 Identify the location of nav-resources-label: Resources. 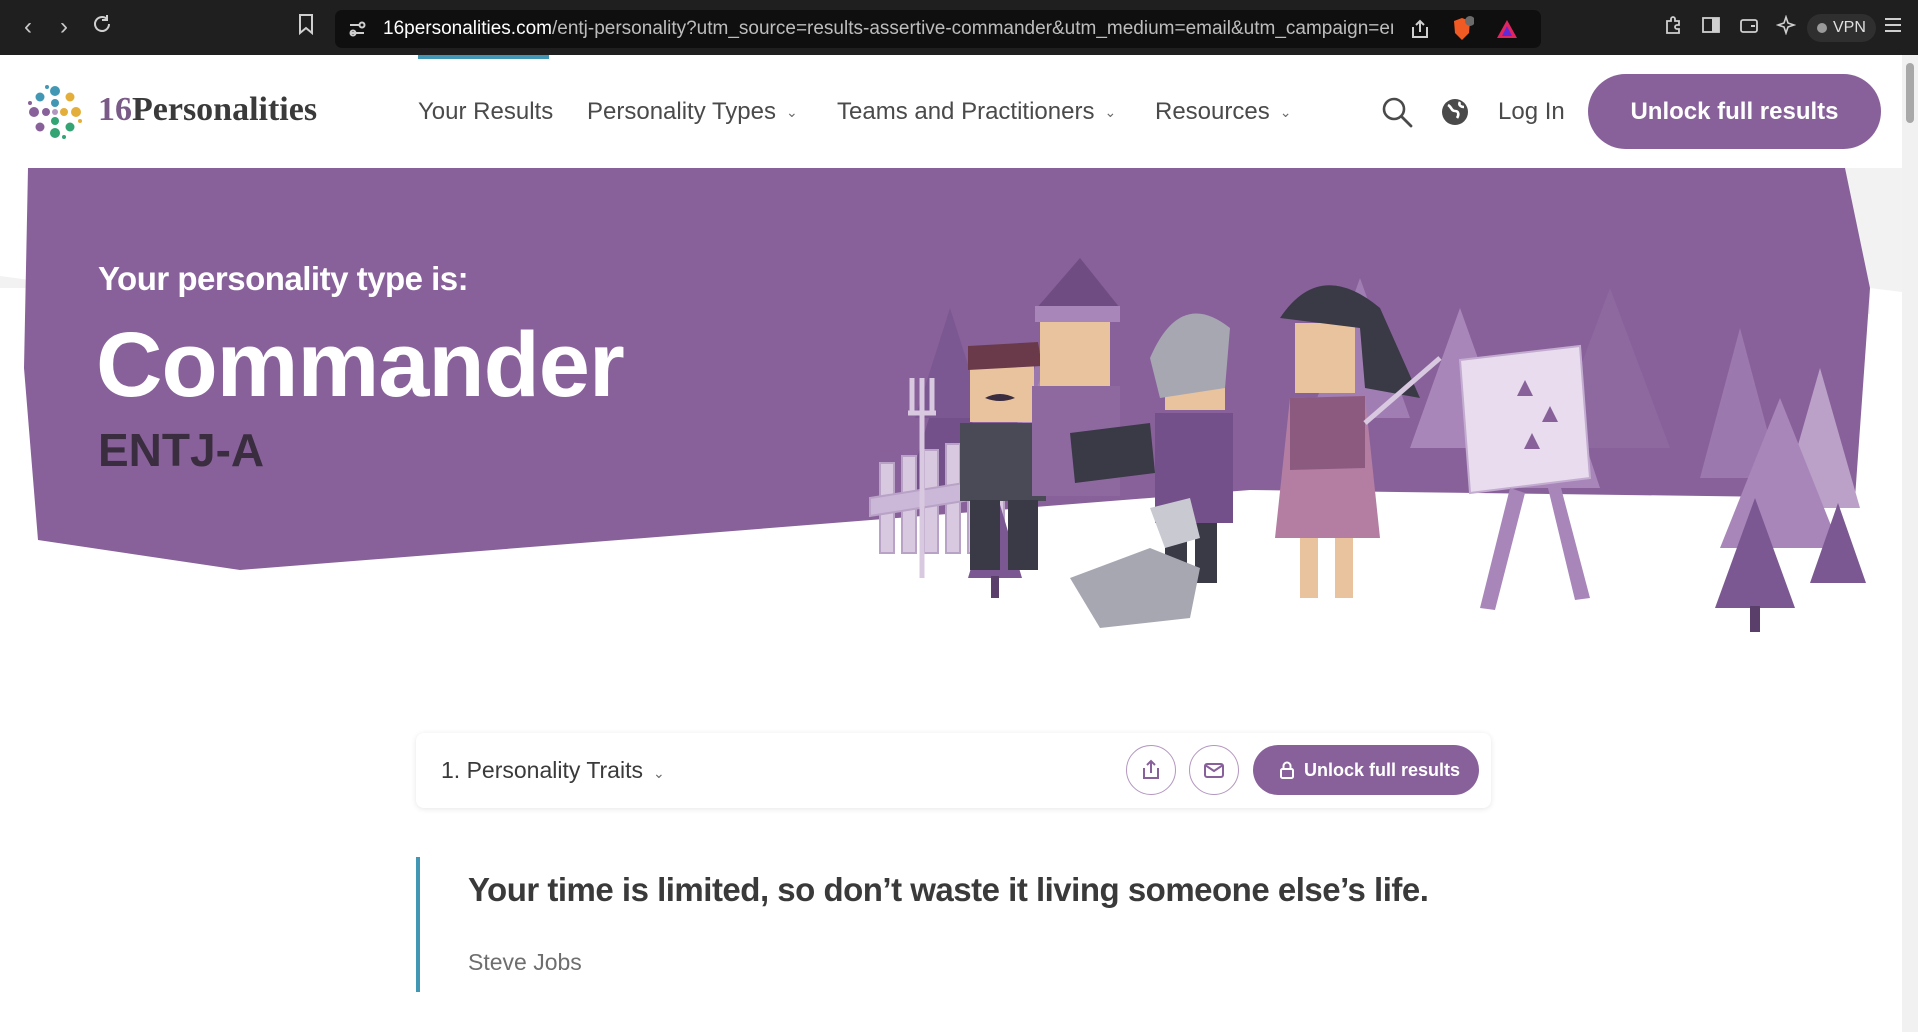
(1212, 111).